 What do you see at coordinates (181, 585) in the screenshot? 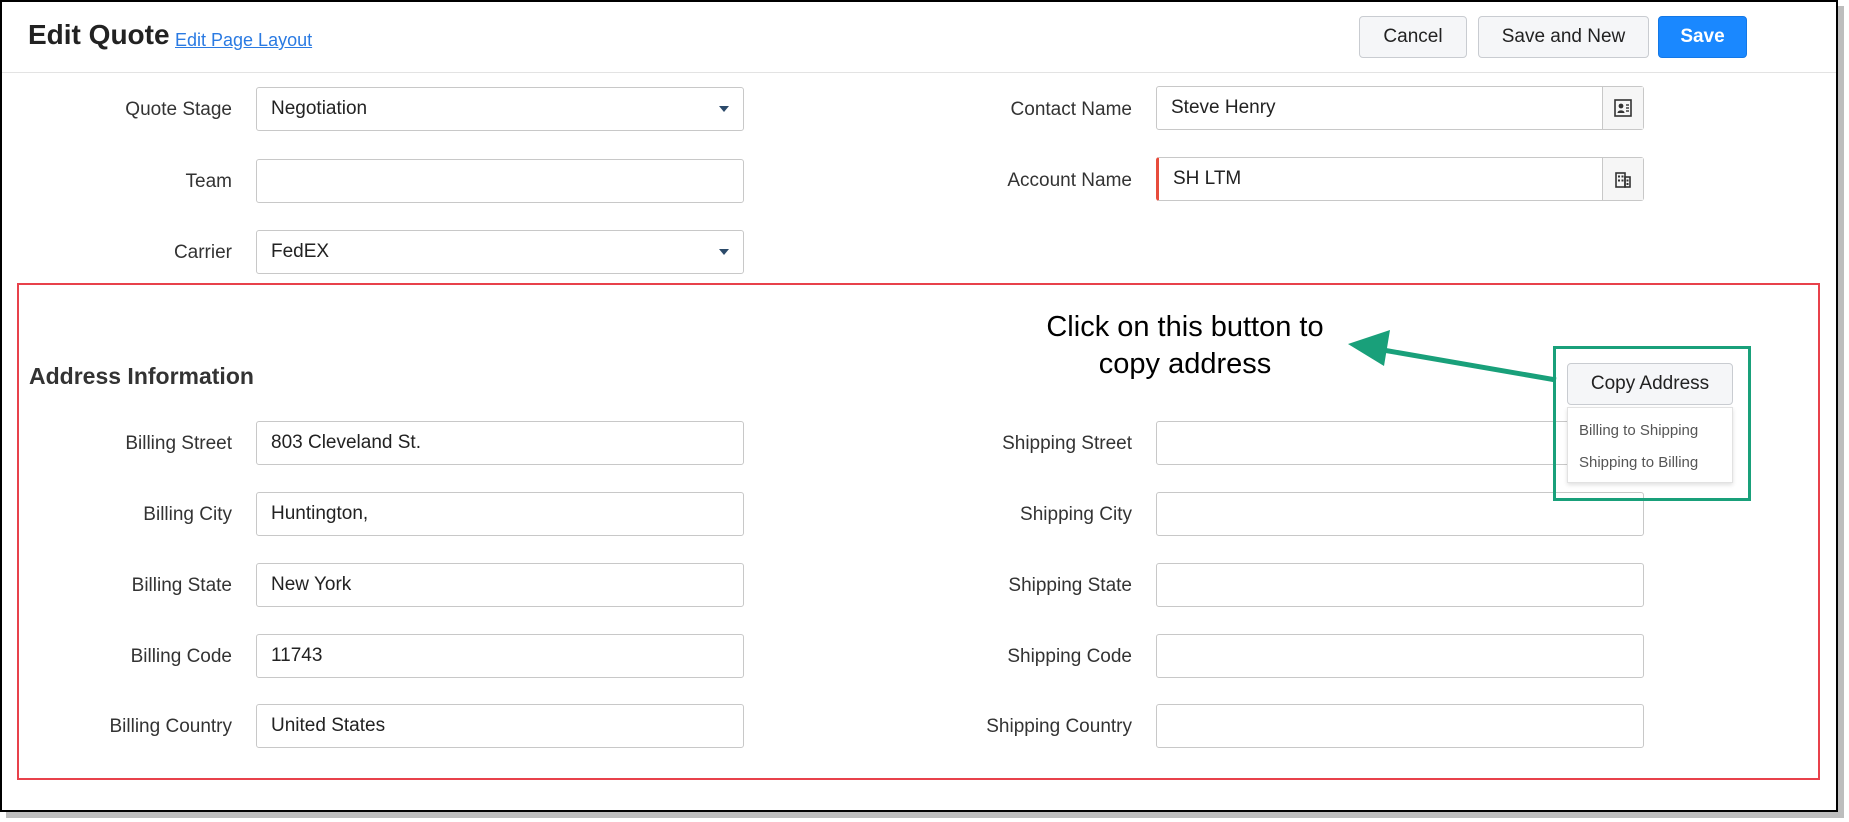
I see `billing-state-label: Billing State` at bounding box center [181, 585].